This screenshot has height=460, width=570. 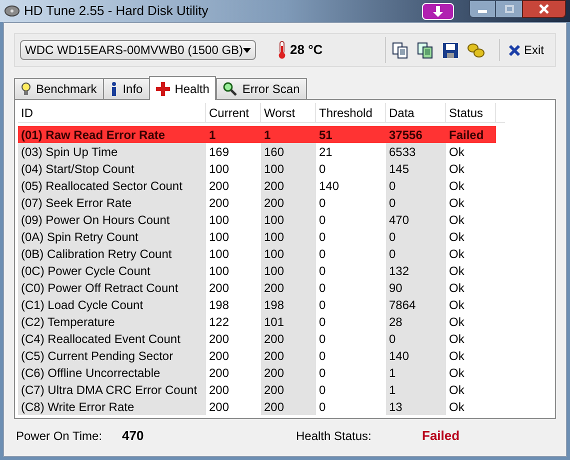 I want to click on table-cell: (C7) Ultra DMA CRC Error Count, so click(x=112, y=389).